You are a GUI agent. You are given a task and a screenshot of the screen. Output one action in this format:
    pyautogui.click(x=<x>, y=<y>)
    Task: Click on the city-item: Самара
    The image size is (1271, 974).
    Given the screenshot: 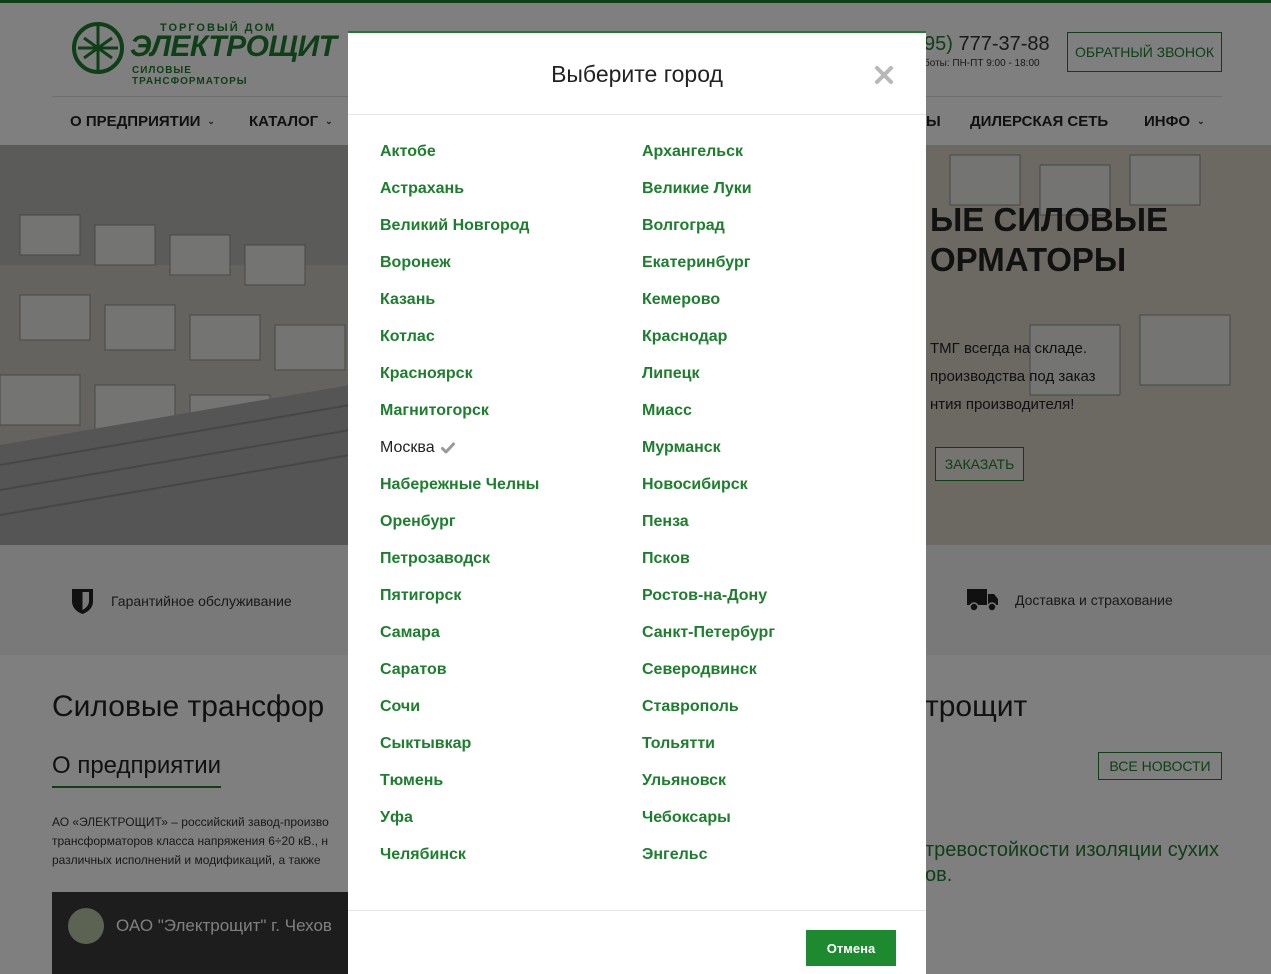 What is the action you would take?
    pyautogui.click(x=410, y=632)
    